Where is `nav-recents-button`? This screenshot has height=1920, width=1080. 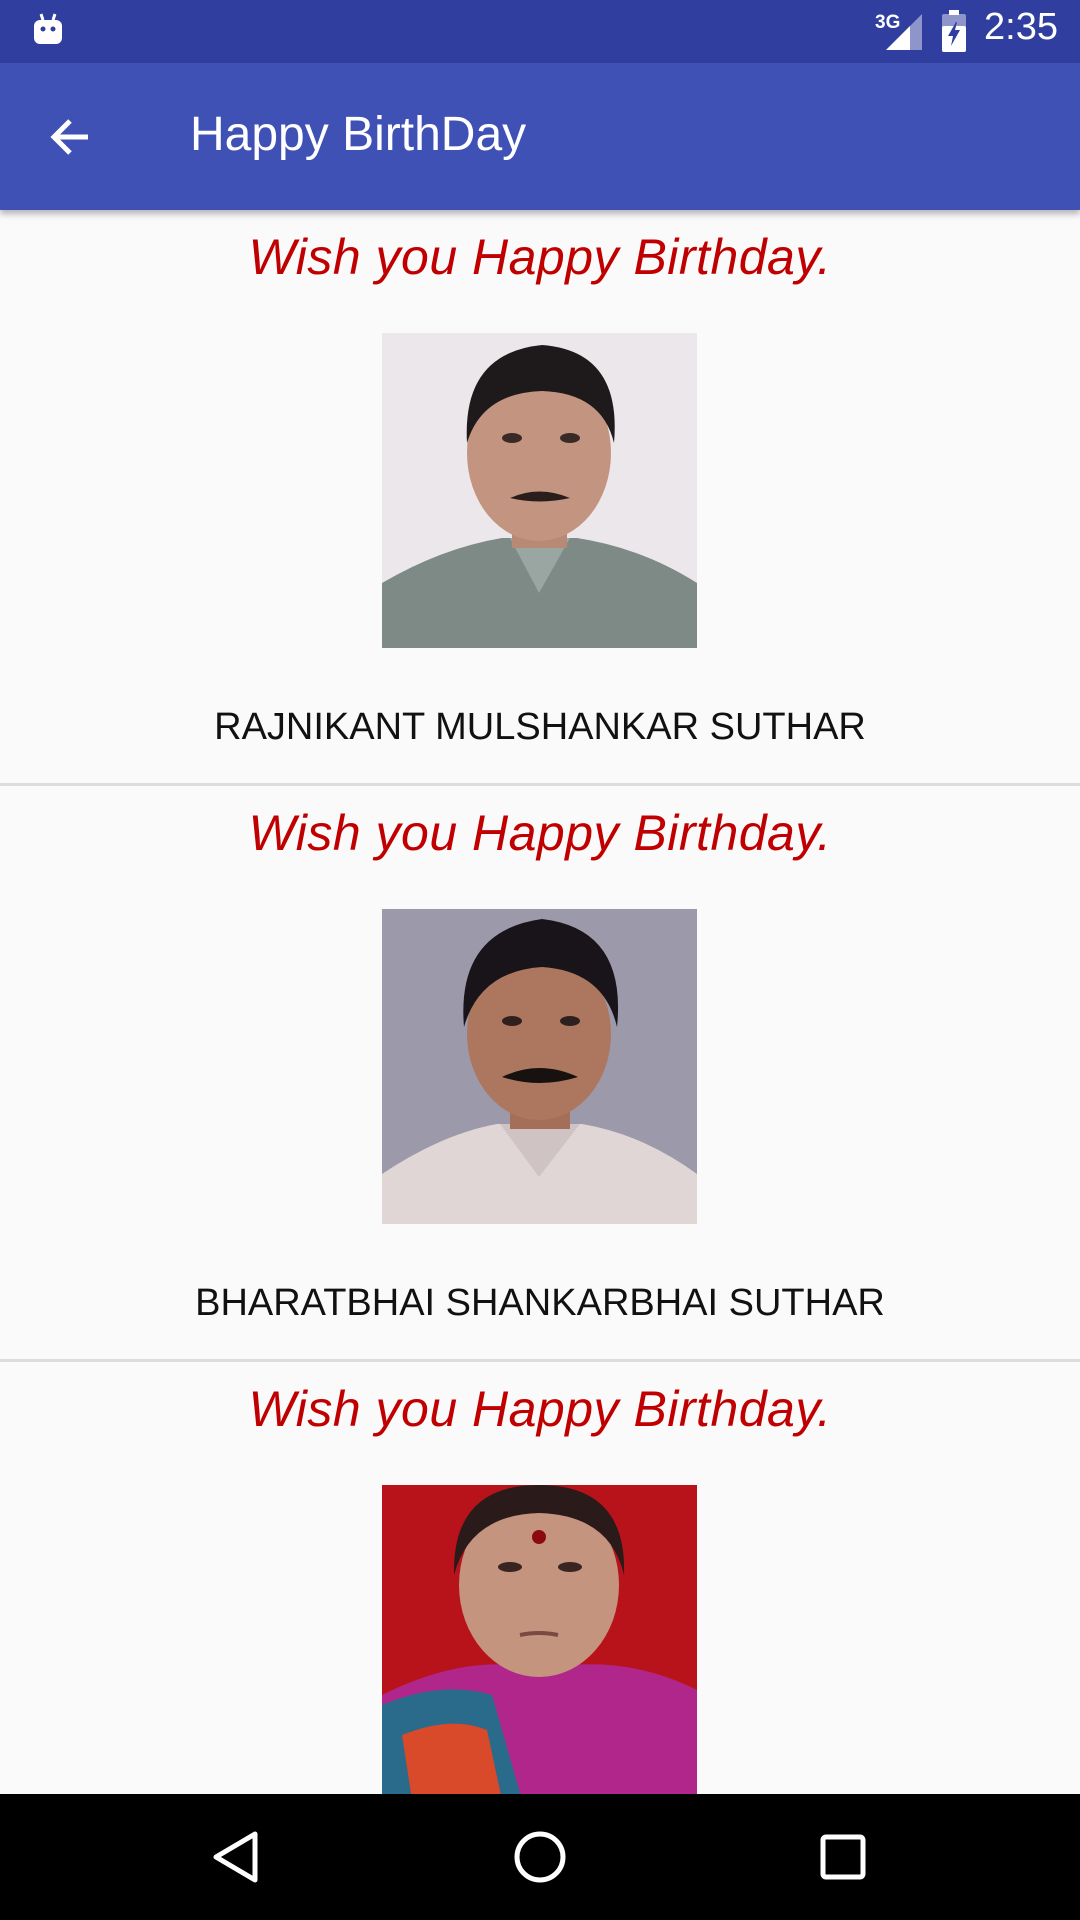
nav-recents-button is located at coordinates (843, 1857).